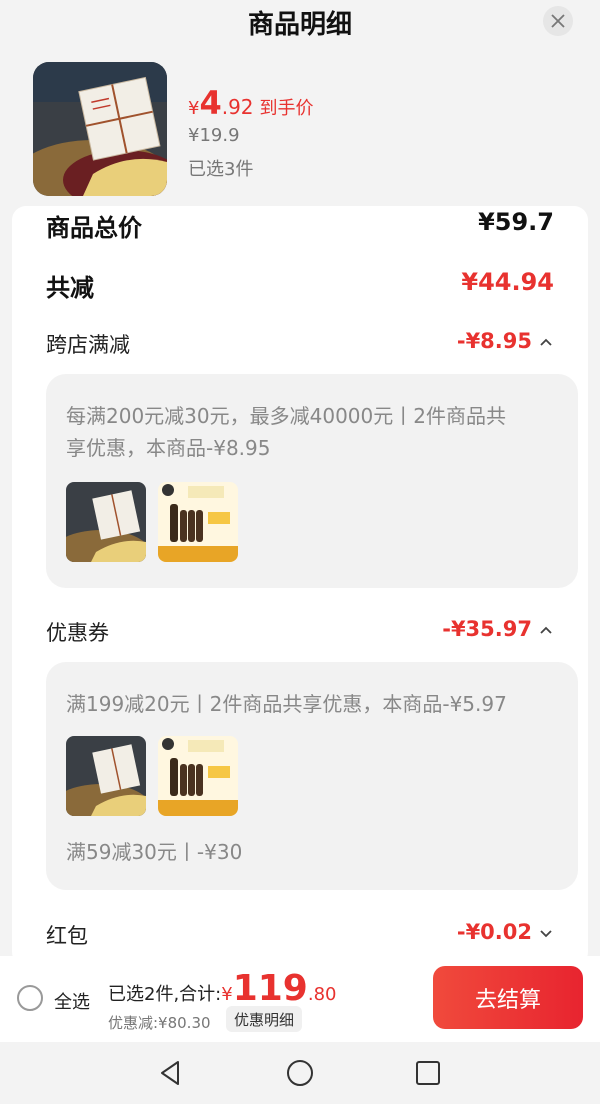  I want to click on red-packet-value: -¥0.02, so click(494, 932).